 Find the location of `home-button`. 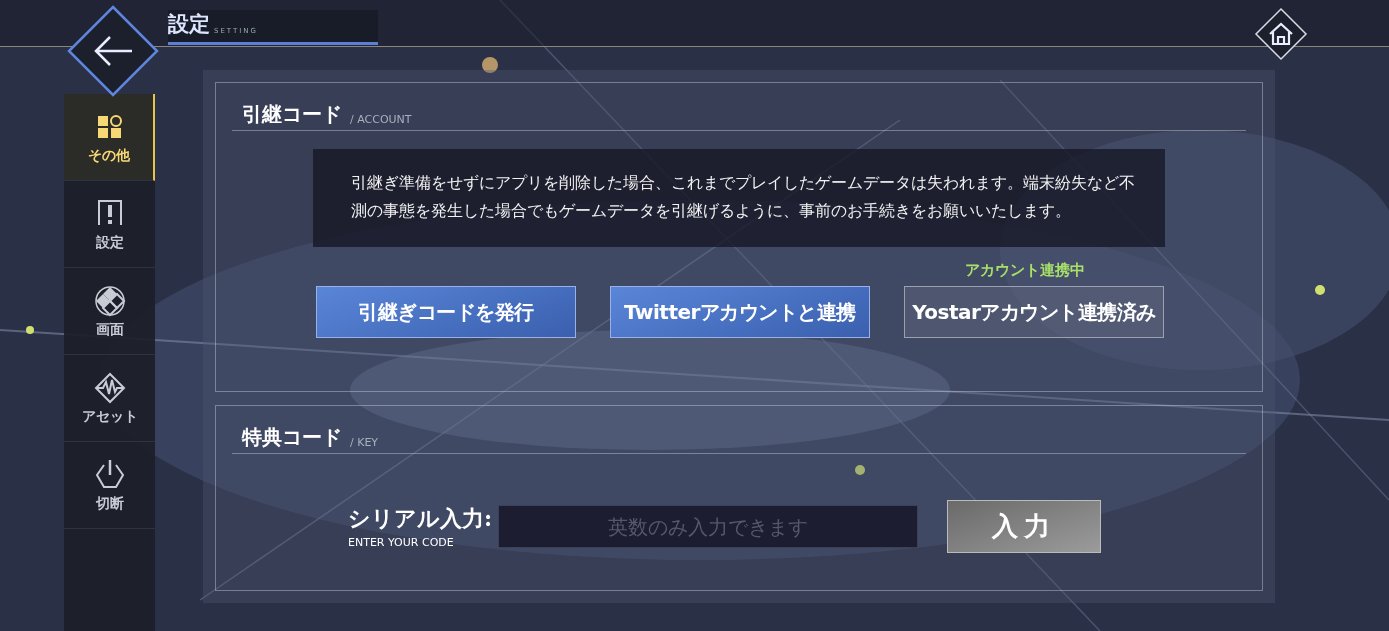

home-button is located at coordinates (1281, 34).